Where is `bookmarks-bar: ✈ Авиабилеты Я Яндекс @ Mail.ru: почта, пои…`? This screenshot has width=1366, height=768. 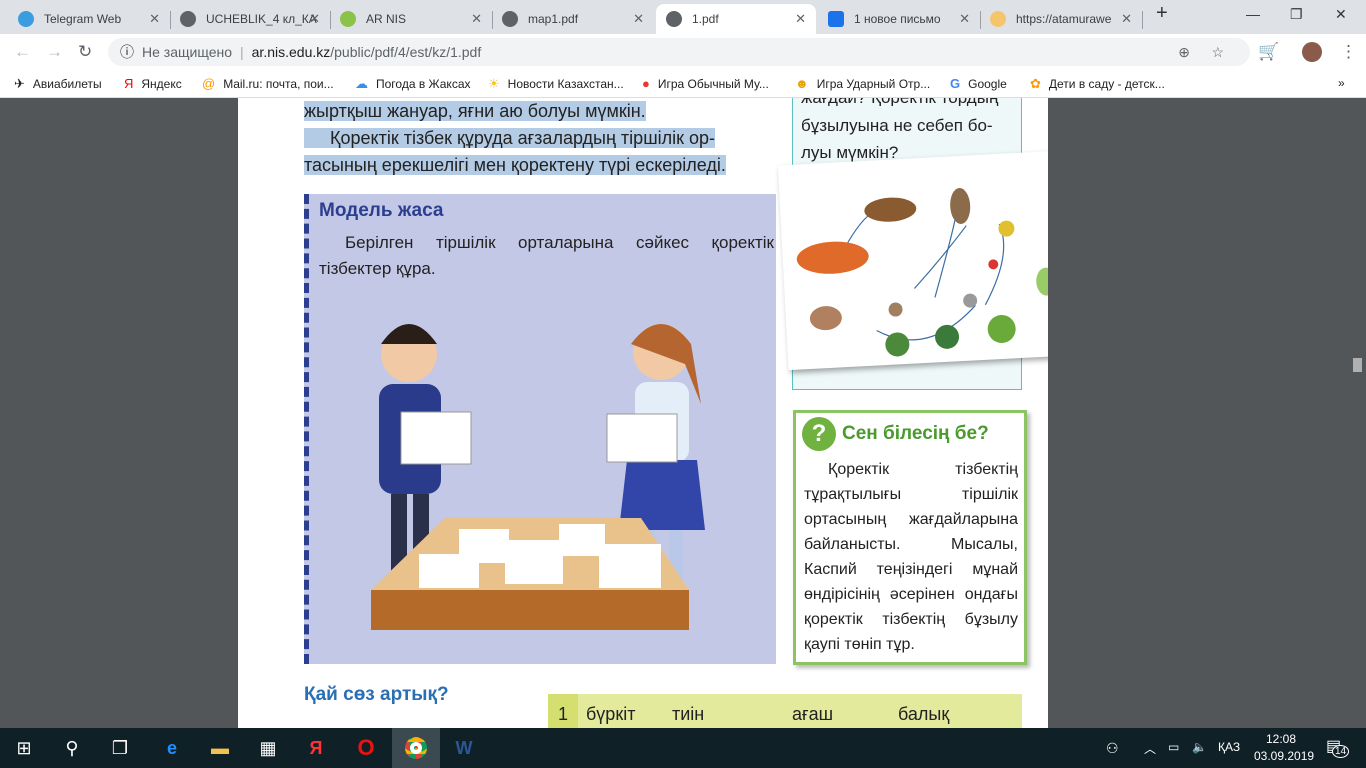 bookmarks-bar: ✈ Авиабилеты Я Яндекс @ Mail.ru: почта, пои… is located at coordinates (683, 84).